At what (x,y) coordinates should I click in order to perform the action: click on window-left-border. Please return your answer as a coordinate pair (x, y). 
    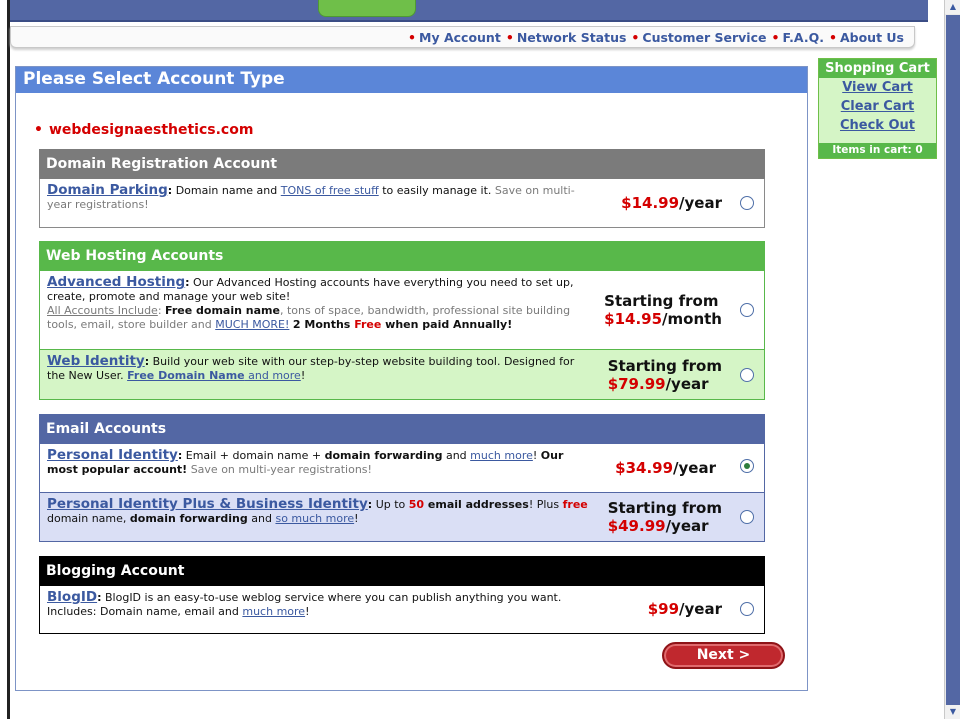
    Looking at the image, I should click on (5, 359).